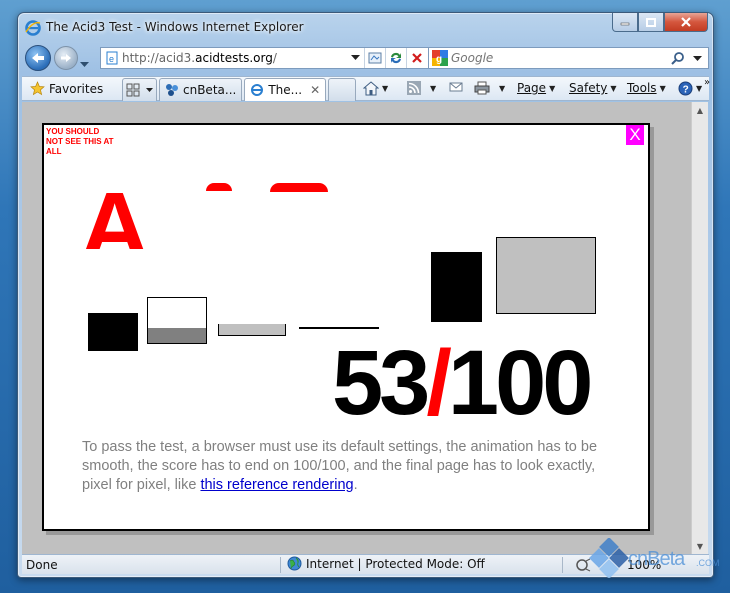 This screenshot has width=730, height=593. I want to click on quick-tabs-button, so click(139, 89).